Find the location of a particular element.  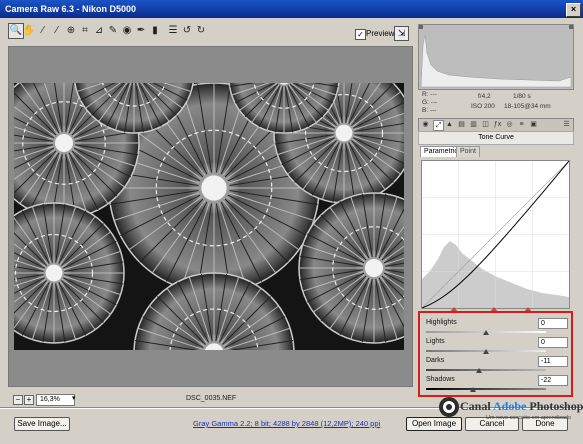

readout-g: G: --- is located at coordinates (430, 102).